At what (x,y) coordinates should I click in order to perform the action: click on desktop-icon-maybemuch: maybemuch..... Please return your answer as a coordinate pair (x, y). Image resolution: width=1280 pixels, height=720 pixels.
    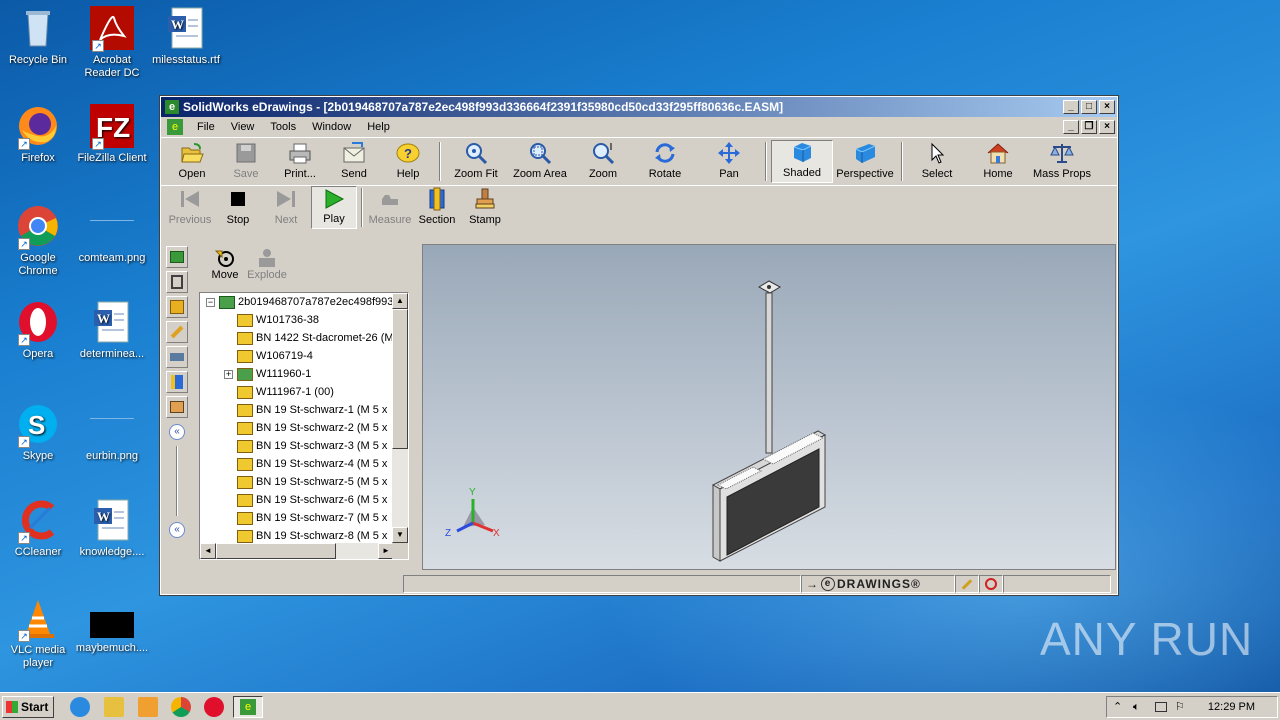
    Looking at the image, I should click on (112, 633).